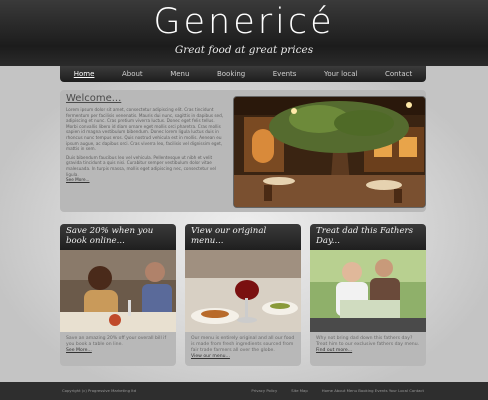  I want to click on father-and-daughter-photo, so click(368, 291).